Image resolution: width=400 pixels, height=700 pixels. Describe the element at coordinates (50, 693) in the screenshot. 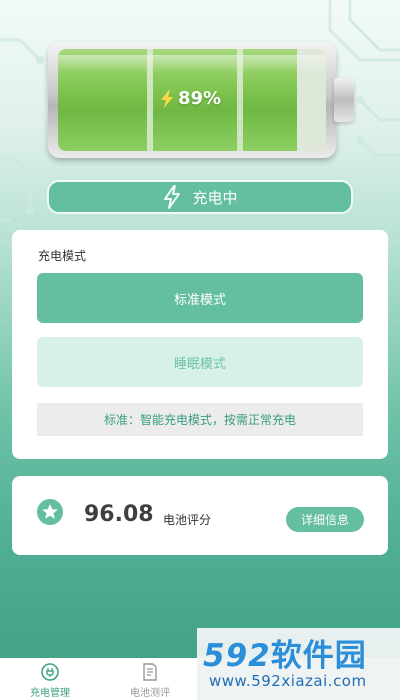

I see `nav-label: 充电管理` at that location.